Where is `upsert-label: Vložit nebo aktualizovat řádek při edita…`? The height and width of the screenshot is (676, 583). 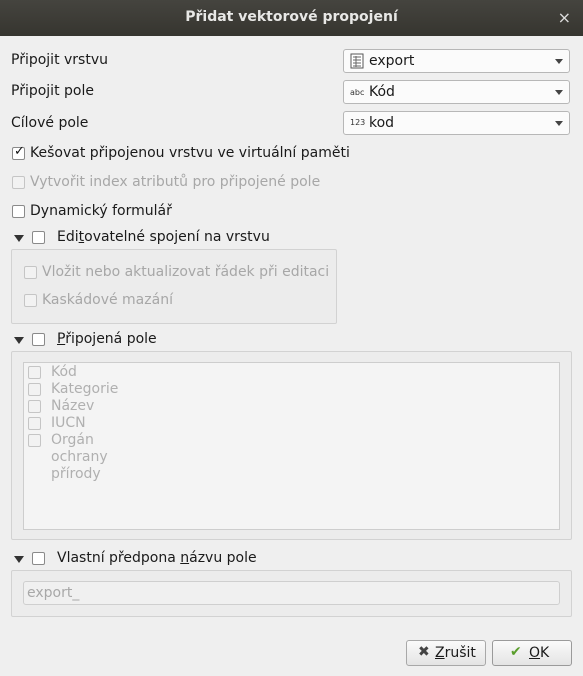
upsert-label: Vložit nebo aktualizovat řádek při edita… is located at coordinates (186, 272).